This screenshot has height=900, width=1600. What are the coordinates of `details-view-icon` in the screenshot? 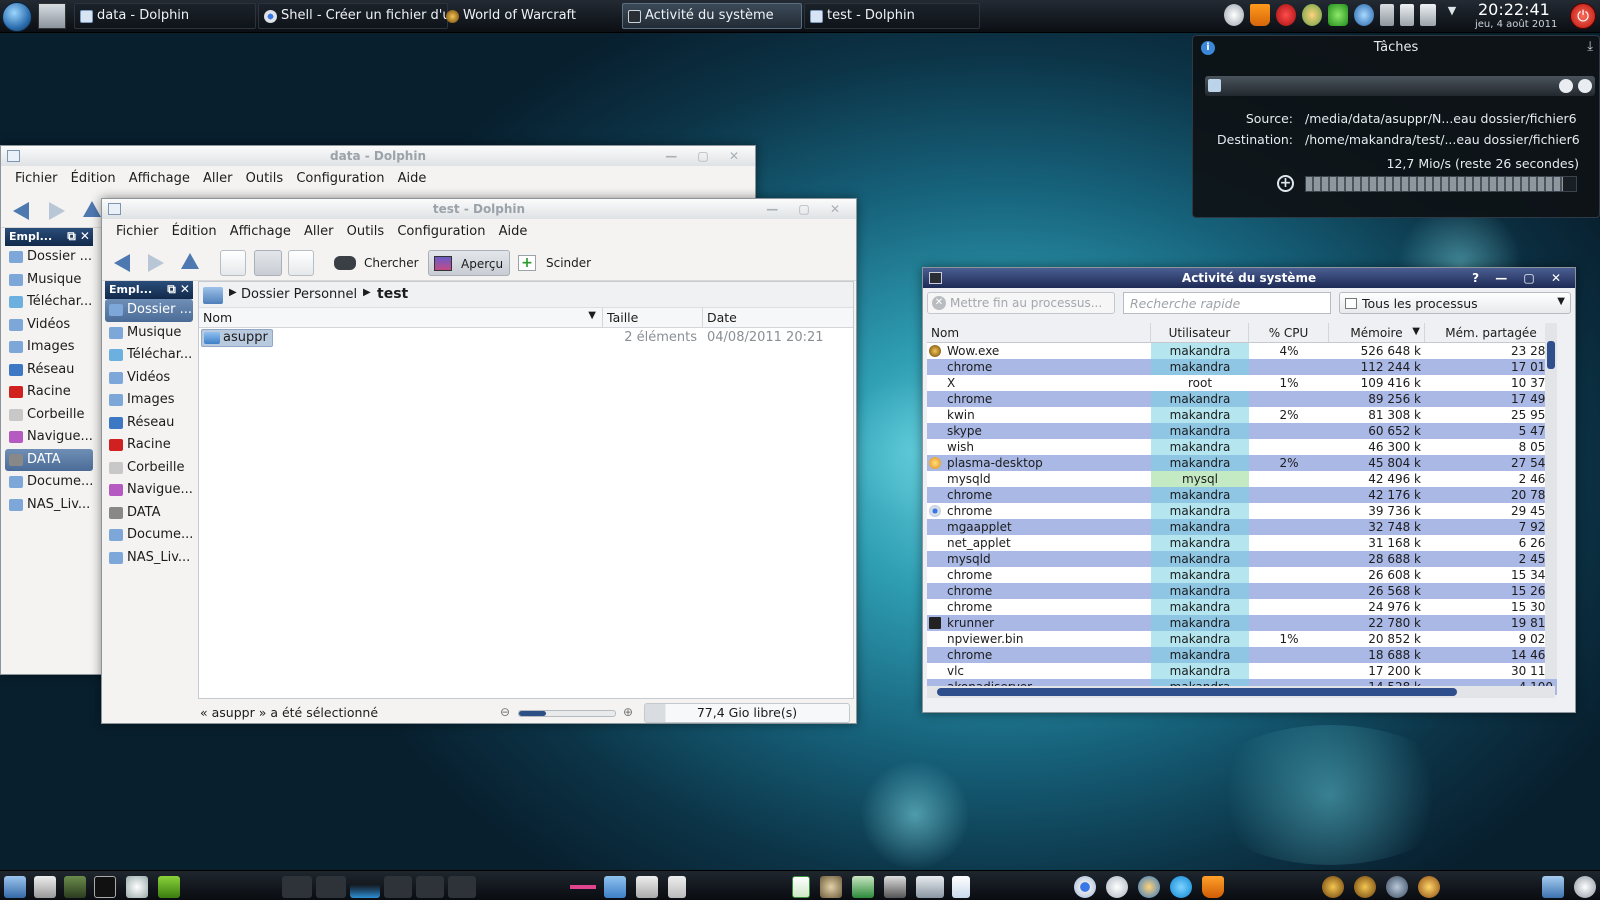 It's located at (268, 263).